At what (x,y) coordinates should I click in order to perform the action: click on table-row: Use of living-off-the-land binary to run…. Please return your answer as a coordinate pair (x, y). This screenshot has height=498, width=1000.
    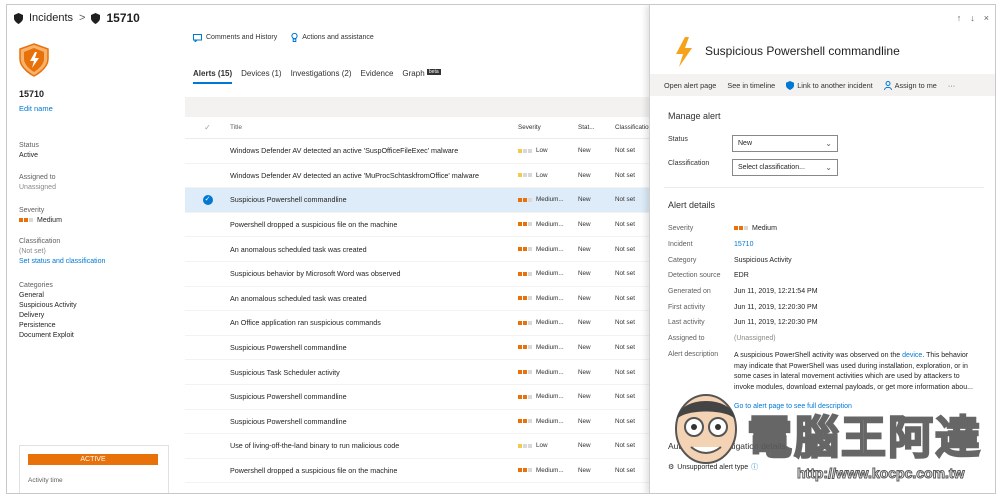
    Looking at the image, I should click on (419, 446).